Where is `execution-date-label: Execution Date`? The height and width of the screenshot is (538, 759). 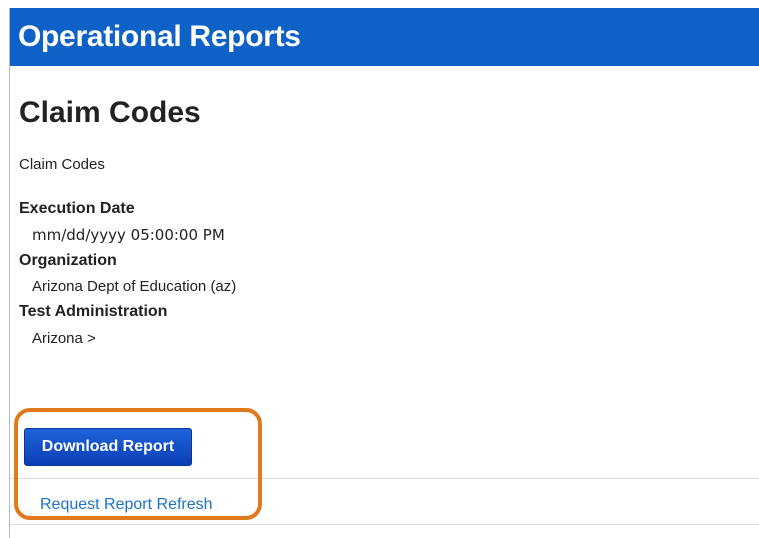
execution-date-label: Execution Date is located at coordinates (77, 208).